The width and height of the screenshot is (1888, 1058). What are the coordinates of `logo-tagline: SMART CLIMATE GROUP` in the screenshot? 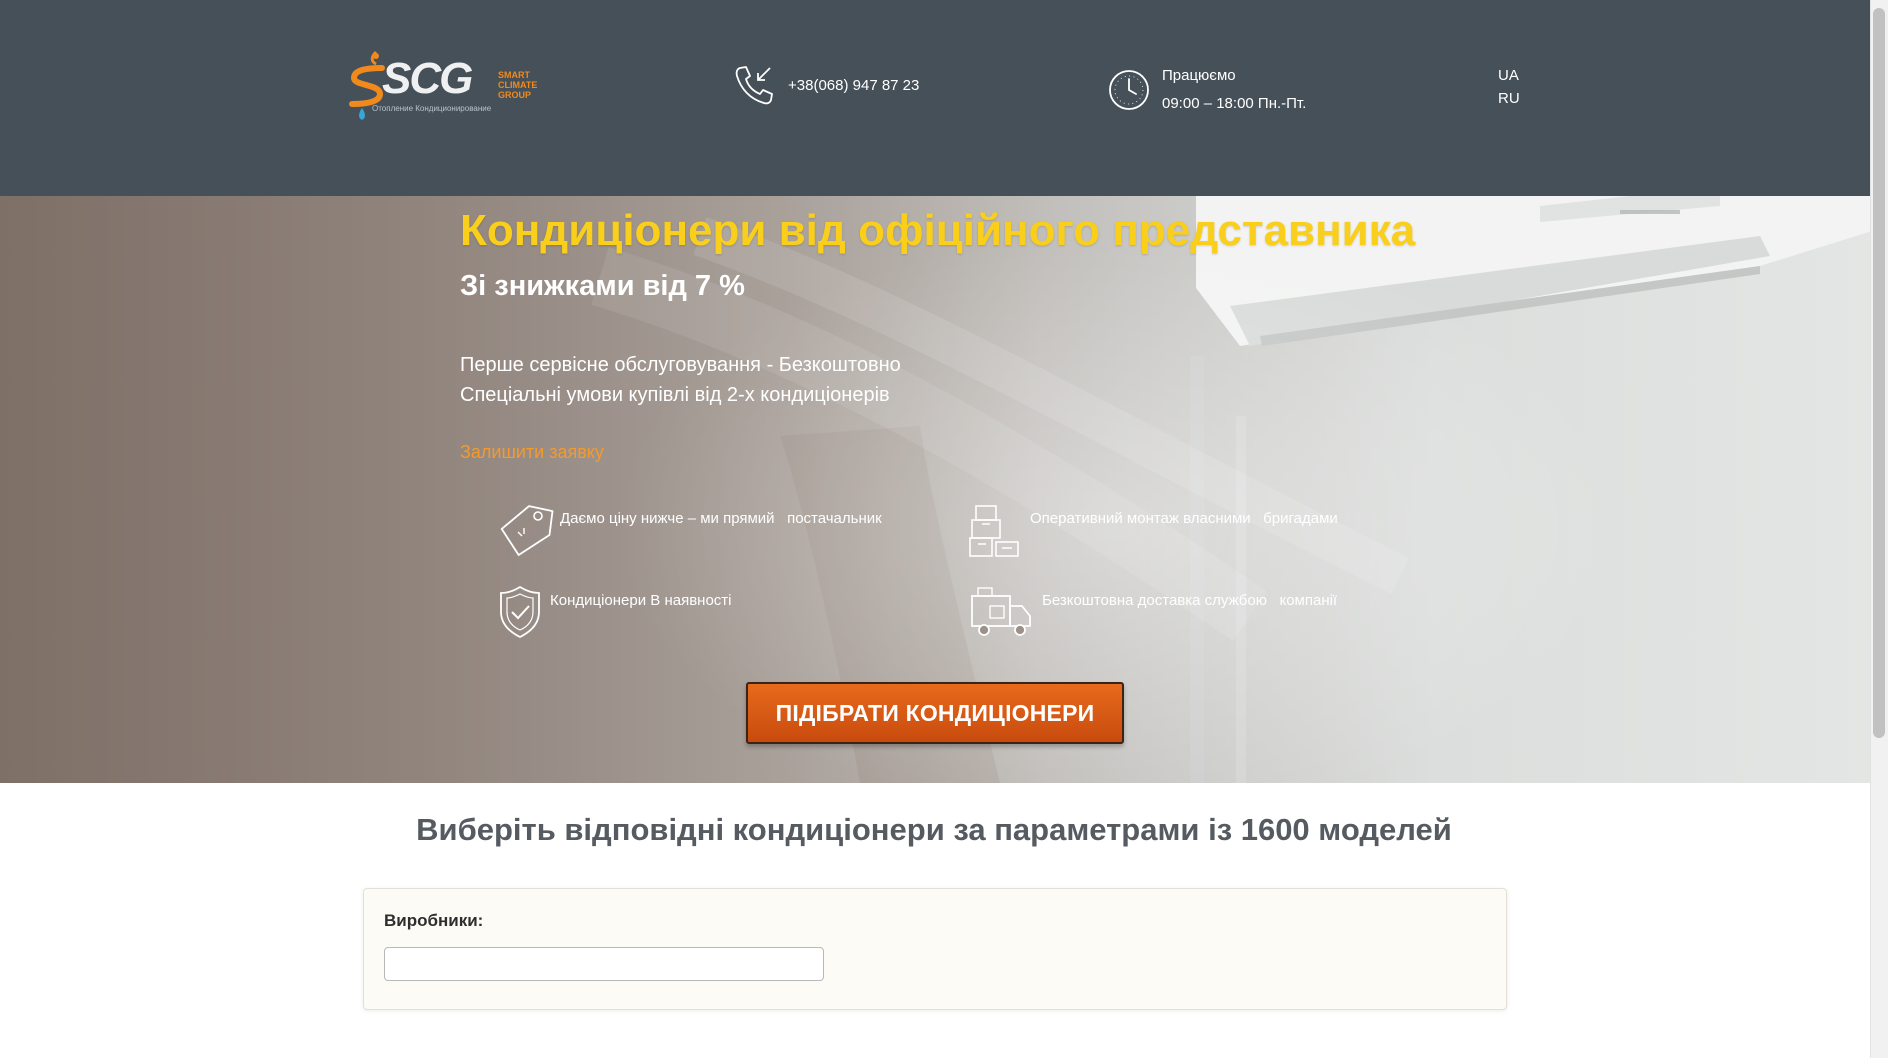 It's located at (518, 85).